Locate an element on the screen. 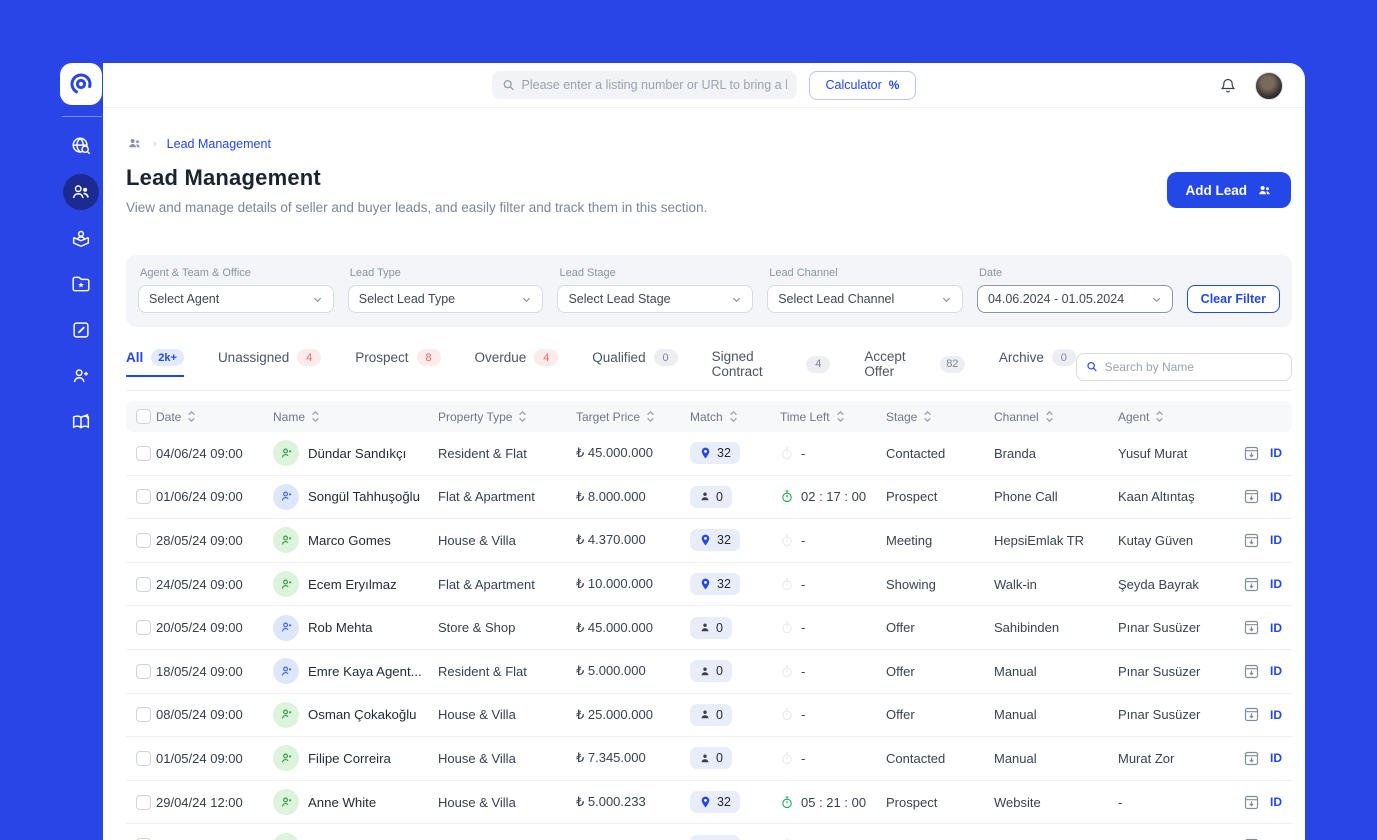 The width and height of the screenshot is (1377, 840). tab-unassigned: Unassigned 4 is located at coordinates (270, 363).